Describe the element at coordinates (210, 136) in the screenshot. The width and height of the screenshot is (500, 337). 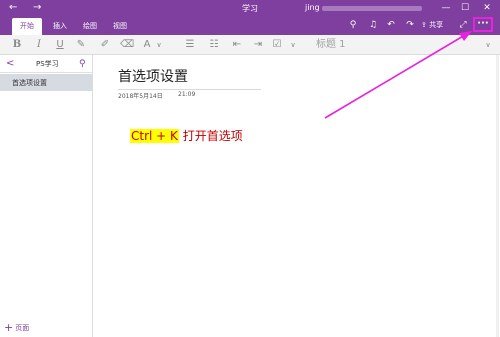
I see `note-description: 打开首选项` at that location.